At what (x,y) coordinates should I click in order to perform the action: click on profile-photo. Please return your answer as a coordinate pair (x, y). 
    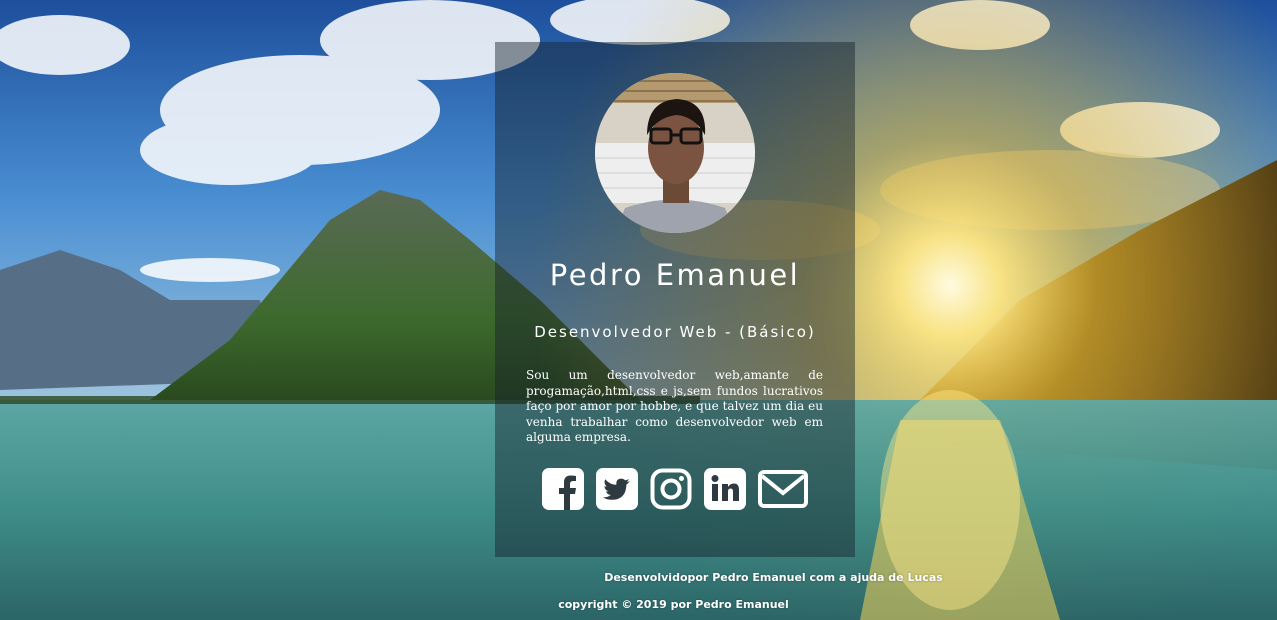
    Looking at the image, I should click on (675, 153).